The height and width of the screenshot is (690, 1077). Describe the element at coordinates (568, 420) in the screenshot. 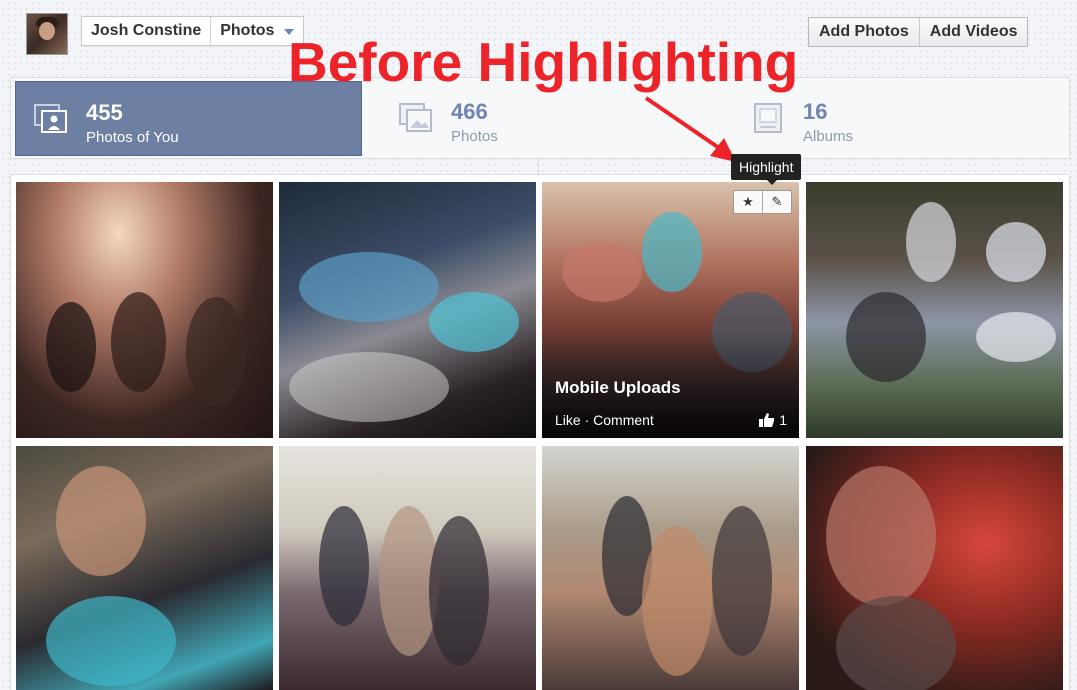

I see `like-link: Like` at that location.